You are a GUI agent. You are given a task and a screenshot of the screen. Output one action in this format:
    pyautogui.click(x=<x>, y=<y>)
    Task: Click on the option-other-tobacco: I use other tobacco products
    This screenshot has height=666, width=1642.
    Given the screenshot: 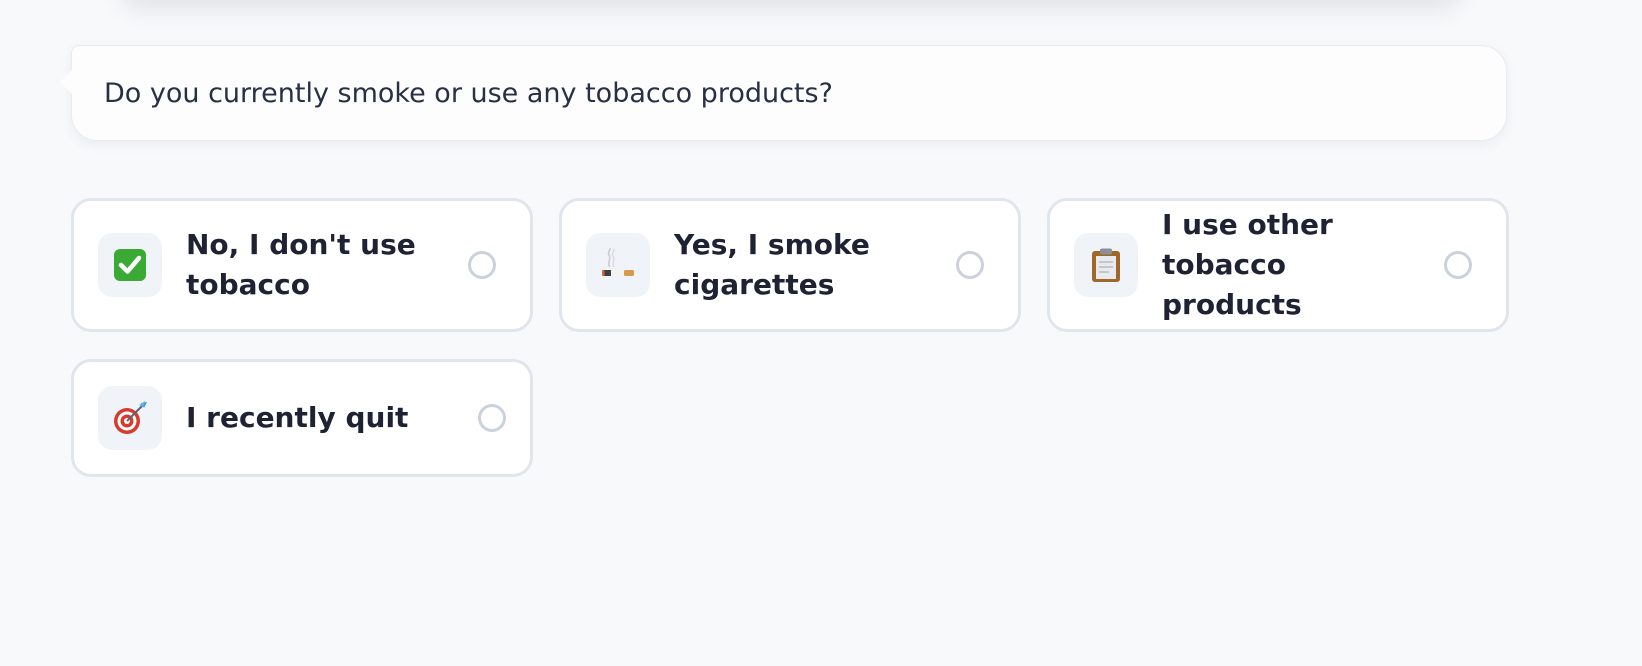 What is the action you would take?
    pyautogui.click(x=1278, y=265)
    